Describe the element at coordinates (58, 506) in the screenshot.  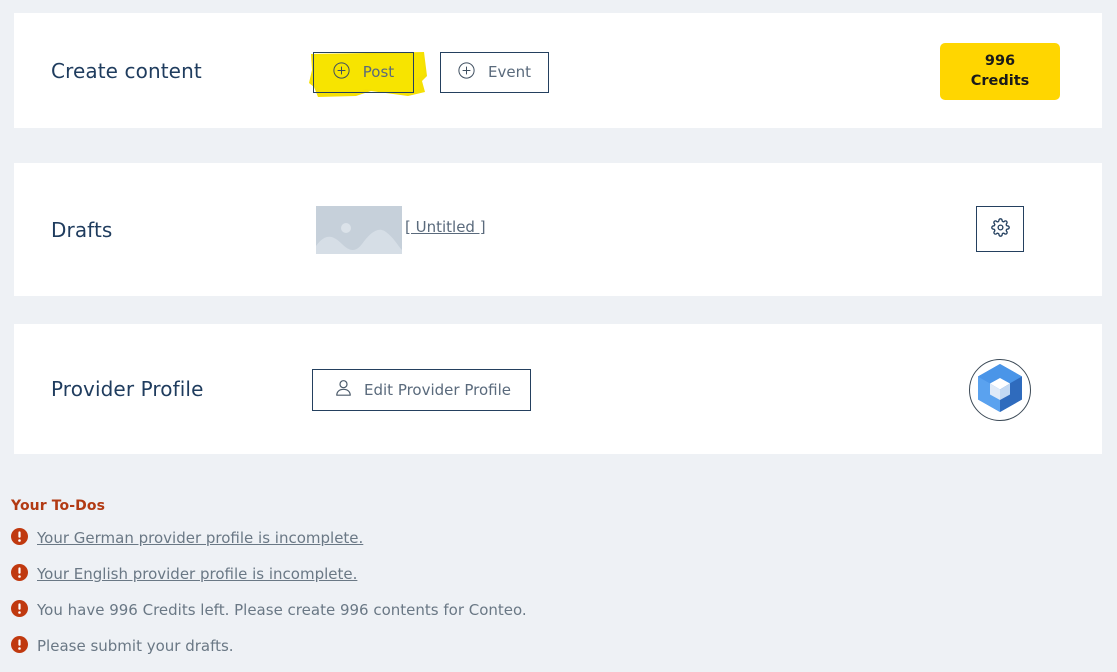
I see `todos-heading: Your To-Dos` at that location.